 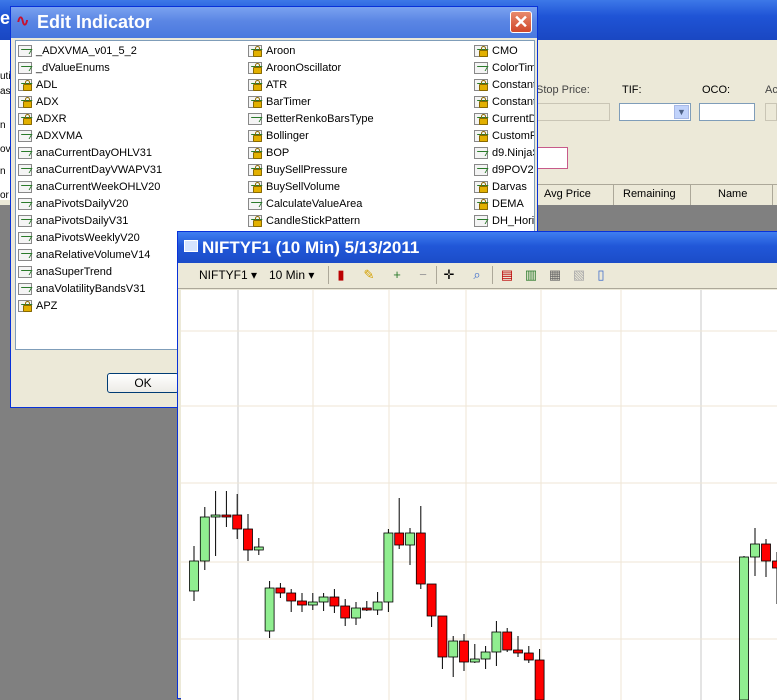 I want to click on indicator-label: ADXVMA, so click(x=59, y=136).